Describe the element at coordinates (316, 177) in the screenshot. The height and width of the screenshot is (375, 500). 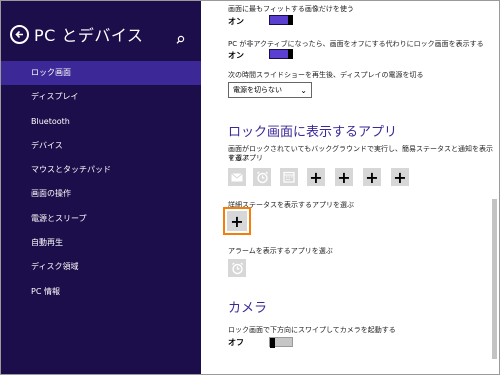
I see `add-app-button-1: +` at that location.